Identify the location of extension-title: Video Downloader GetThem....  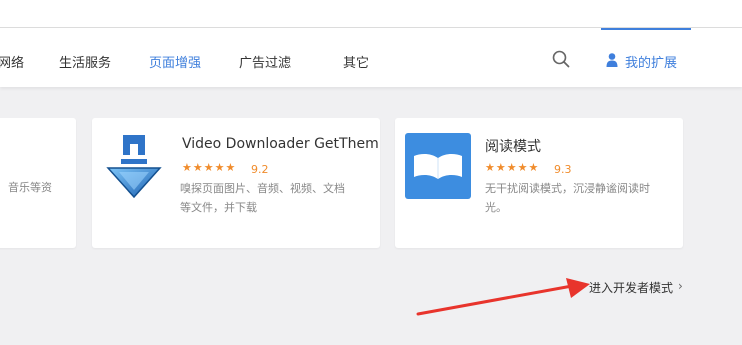
(281, 144).